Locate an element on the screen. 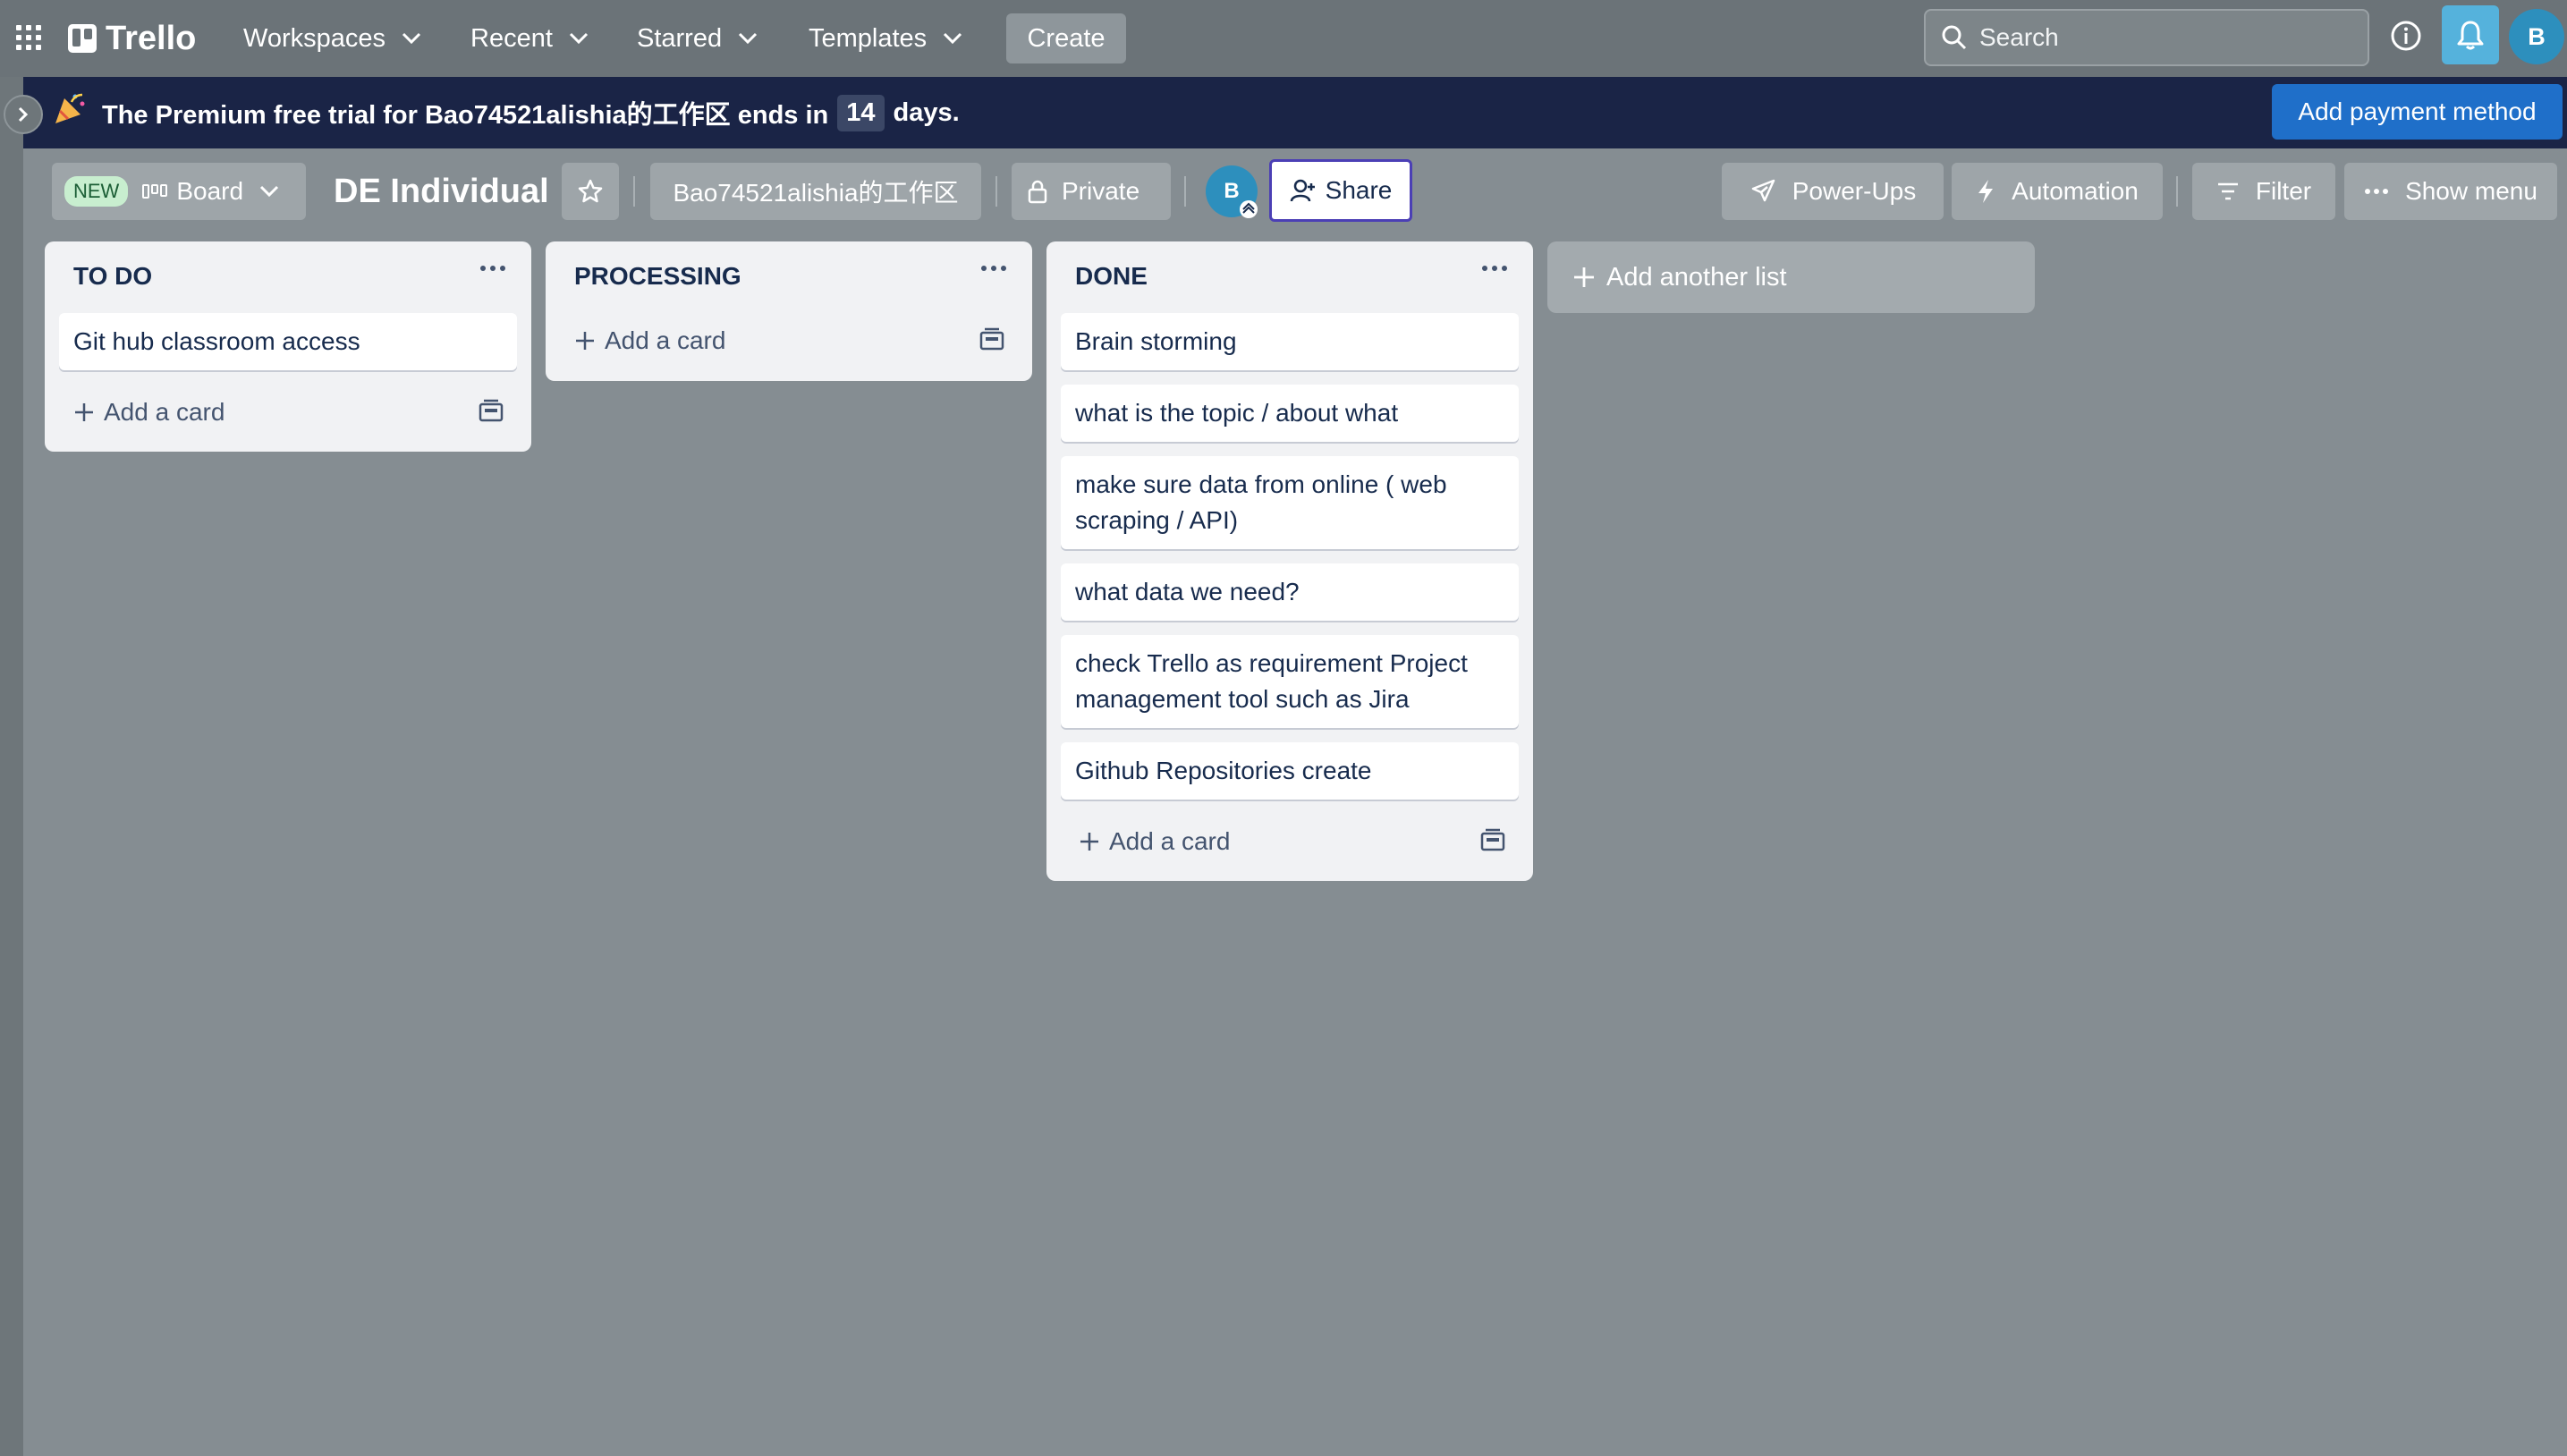 Image resolution: width=2567 pixels, height=1456 pixels. share-button: Share is located at coordinates (1340, 190).